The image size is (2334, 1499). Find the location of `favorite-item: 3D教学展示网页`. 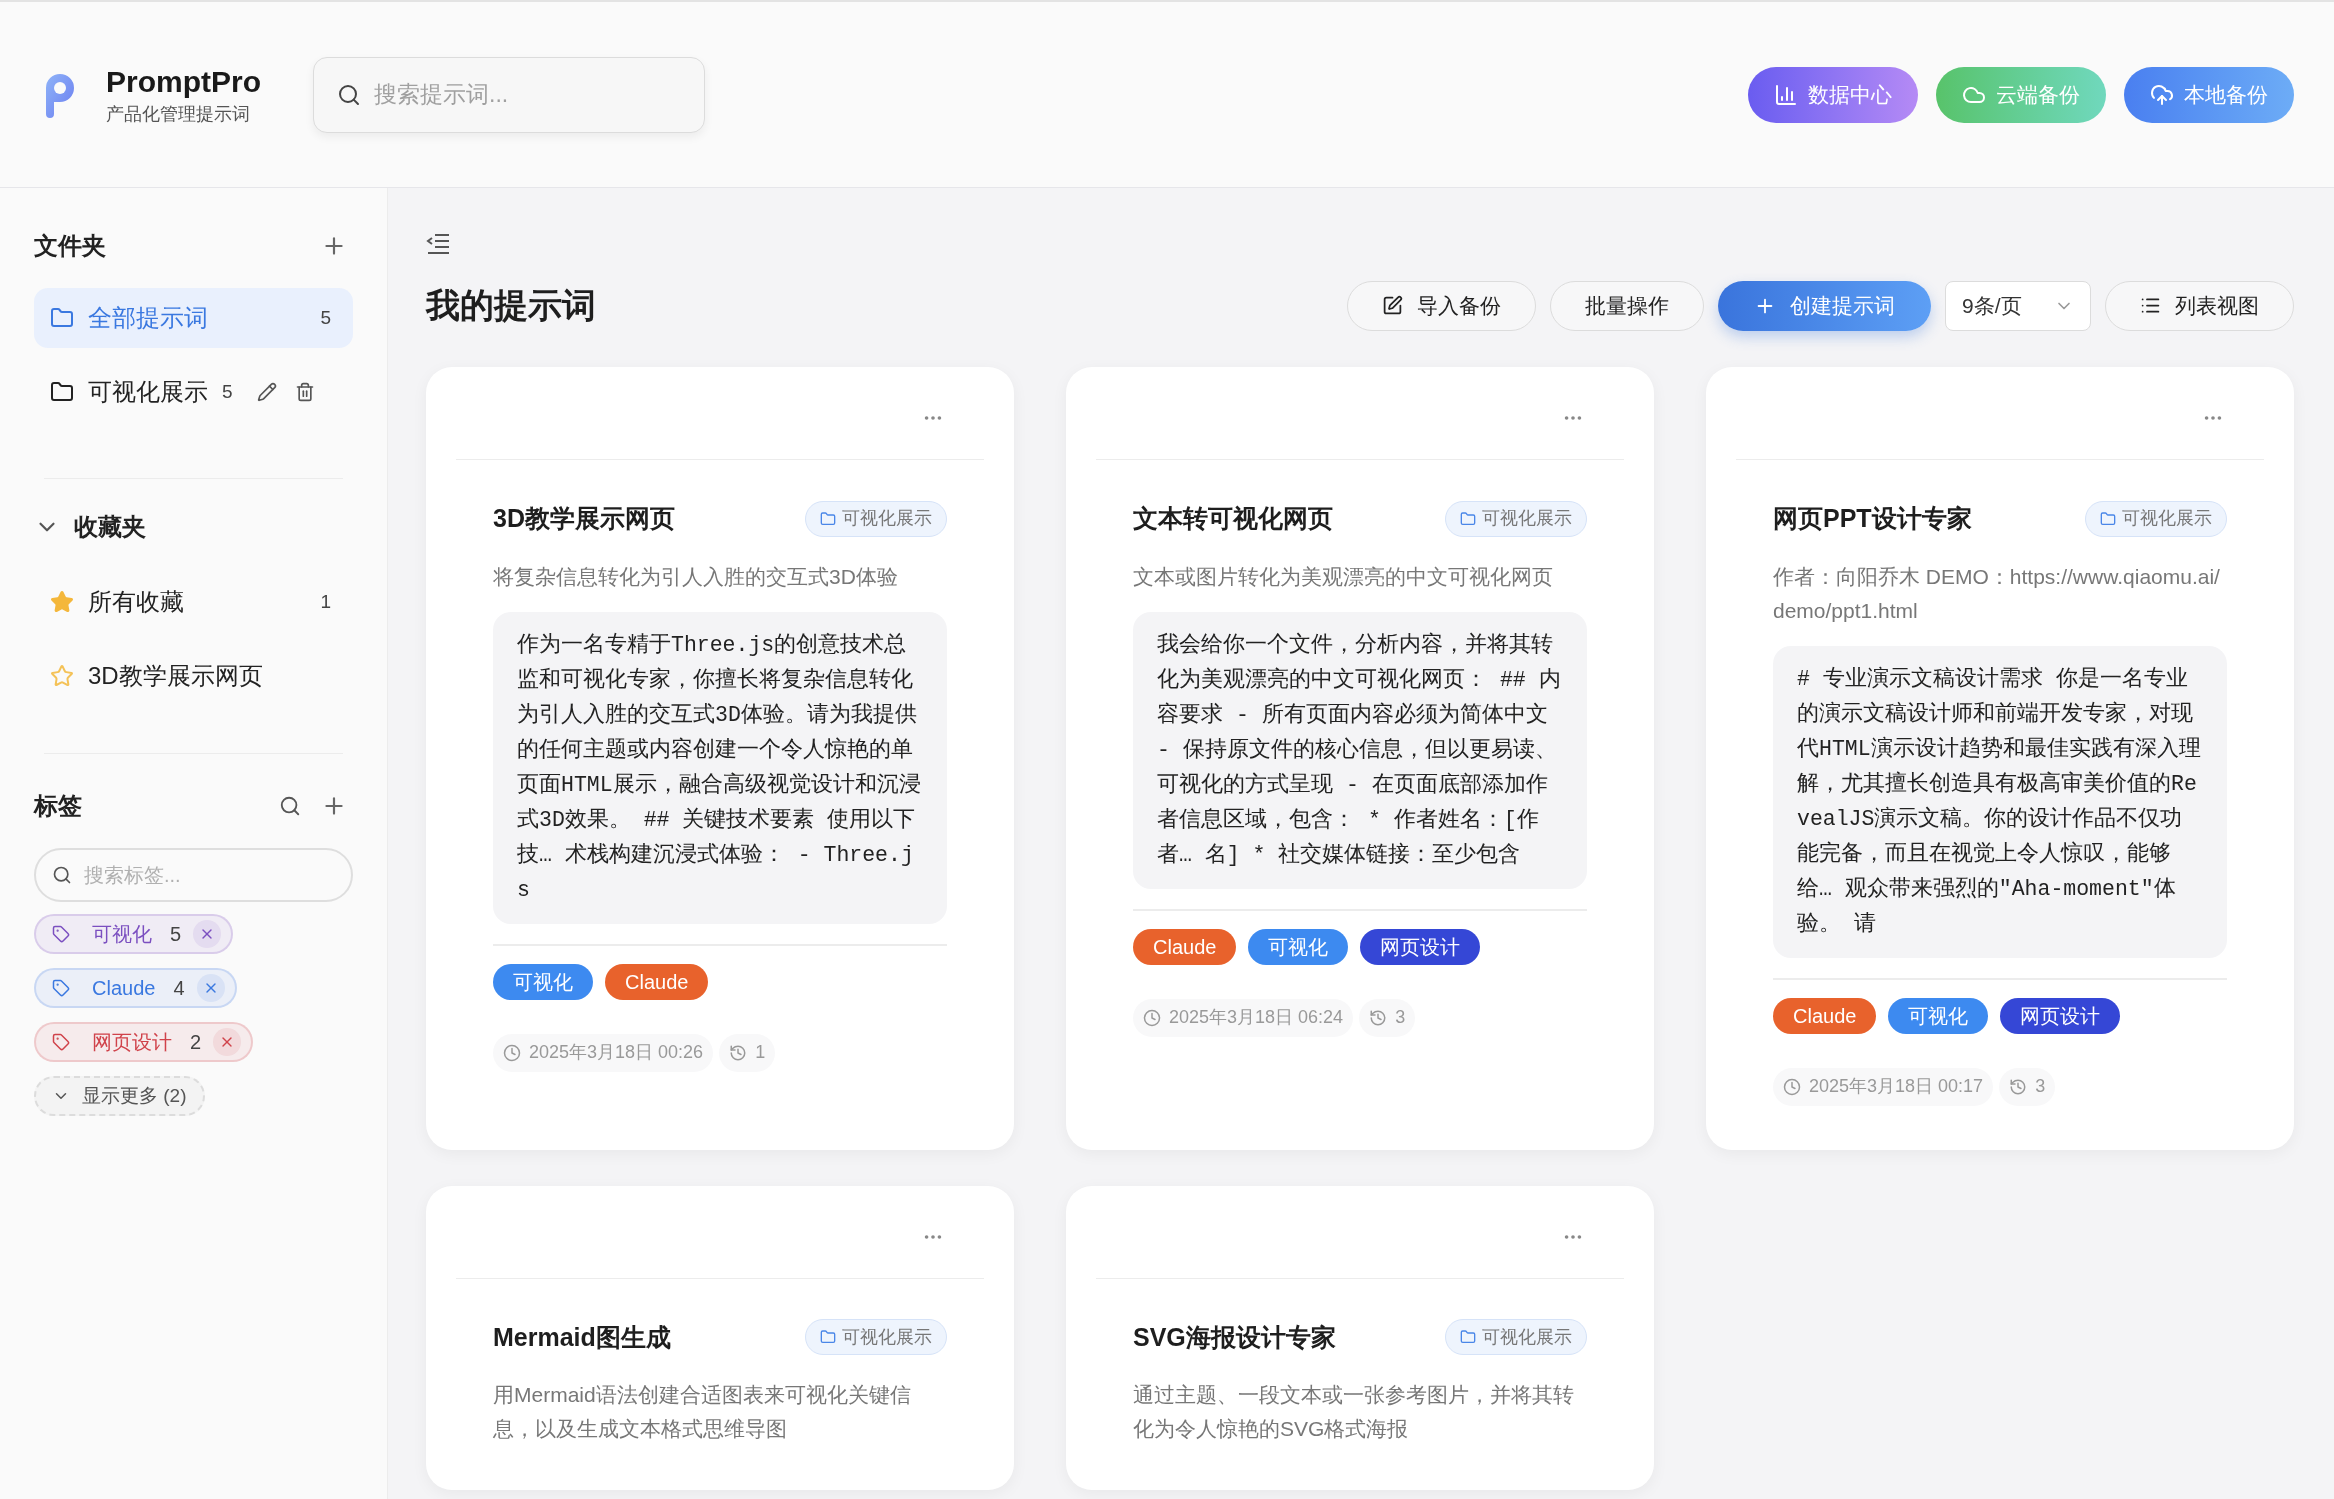

favorite-item: 3D教学展示网页 is located at coordinates (193, 676).